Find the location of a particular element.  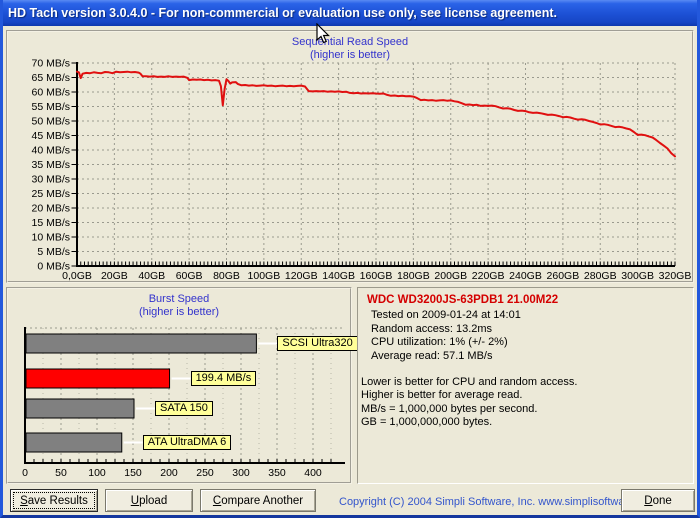

svg-text: 250 is located at coordinates (205, 473).